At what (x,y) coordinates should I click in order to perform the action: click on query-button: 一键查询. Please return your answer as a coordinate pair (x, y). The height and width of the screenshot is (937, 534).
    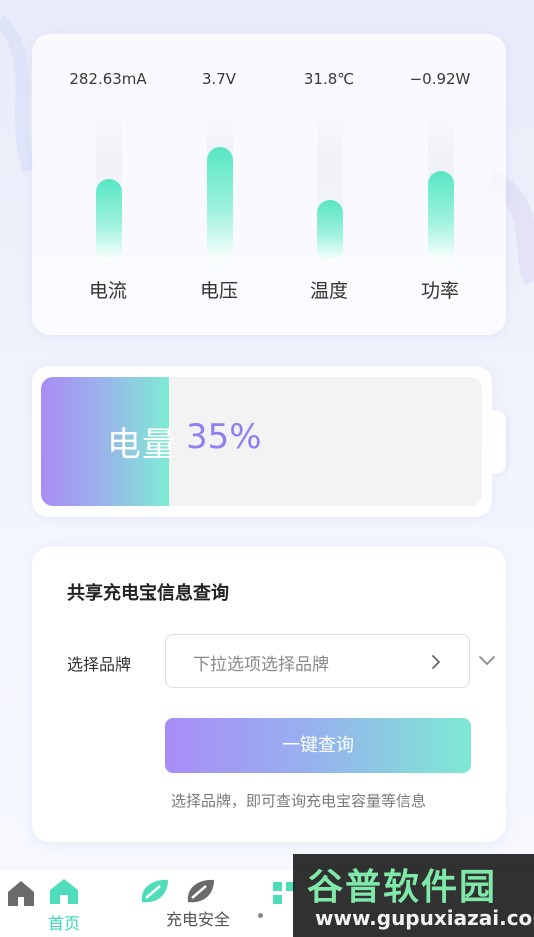
    Looking at the image, I should click on (318, 745).